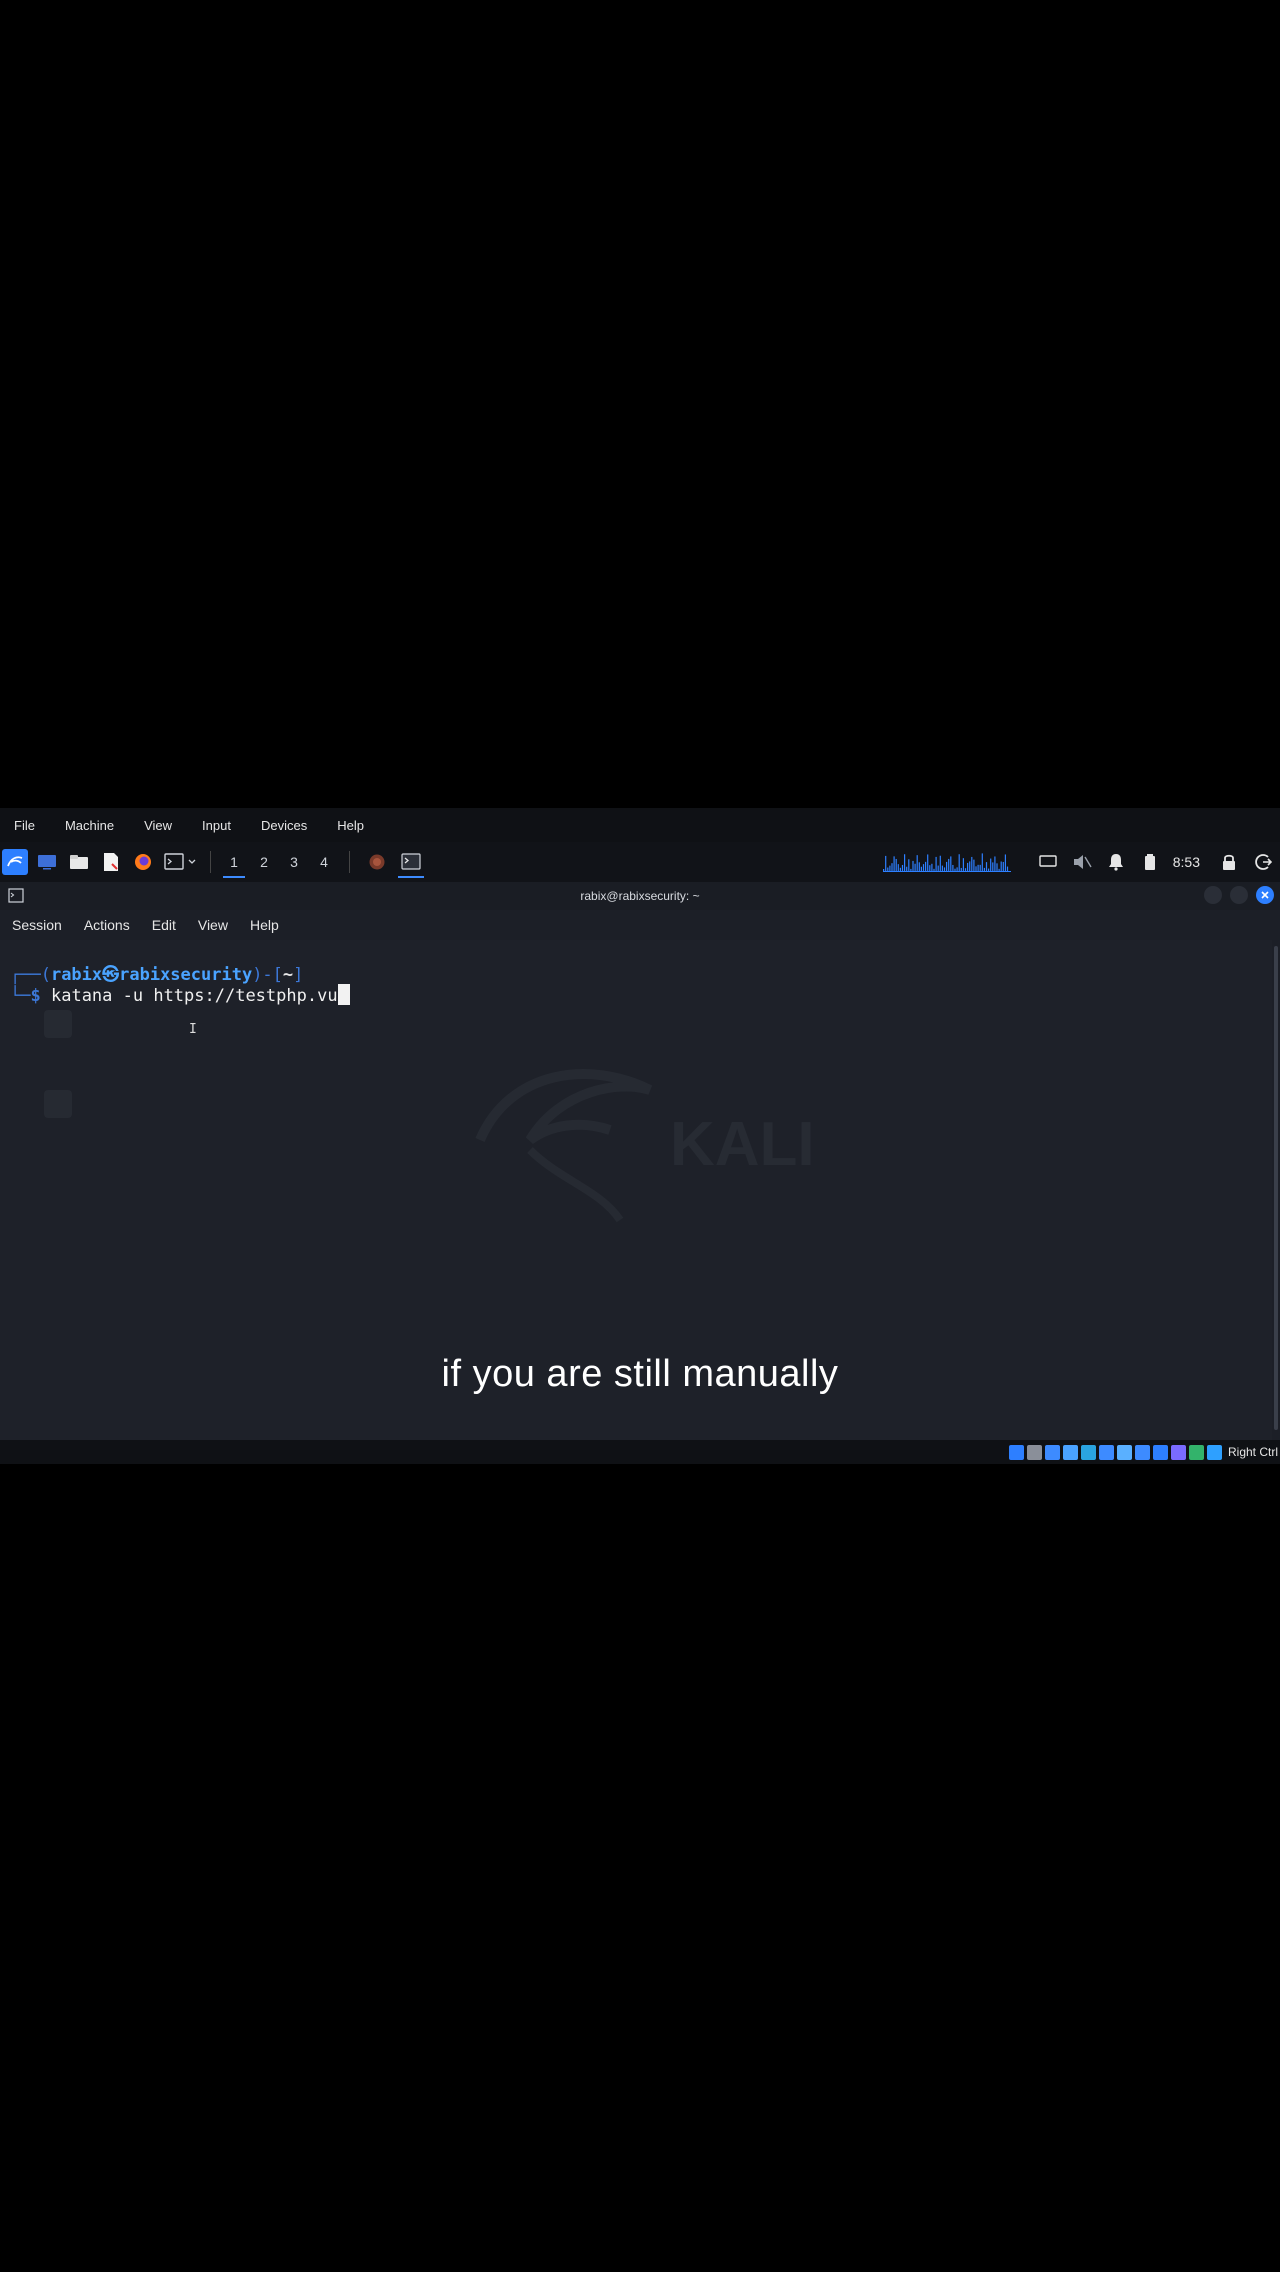  What do you see at coordinates (640, 896) in the screenshot?
I see `terminal-titlebar: rabix@rabixsecurity: ~` at bounding box center [640, 896].